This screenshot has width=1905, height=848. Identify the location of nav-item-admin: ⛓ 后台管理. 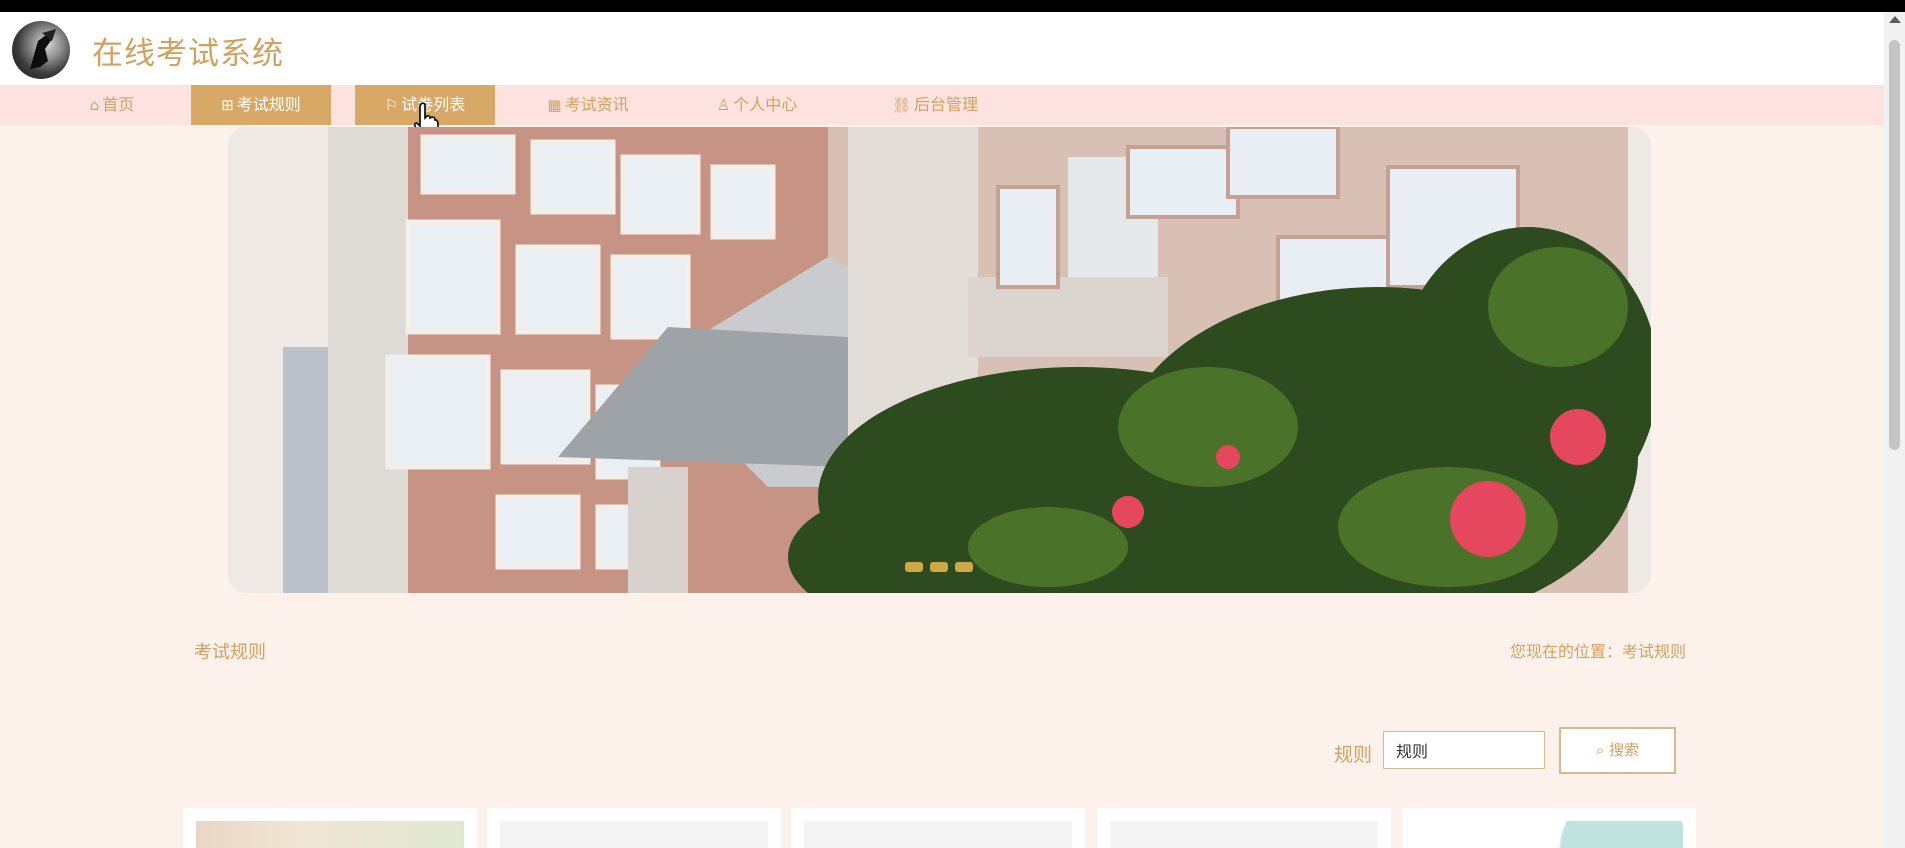
(935, 105).